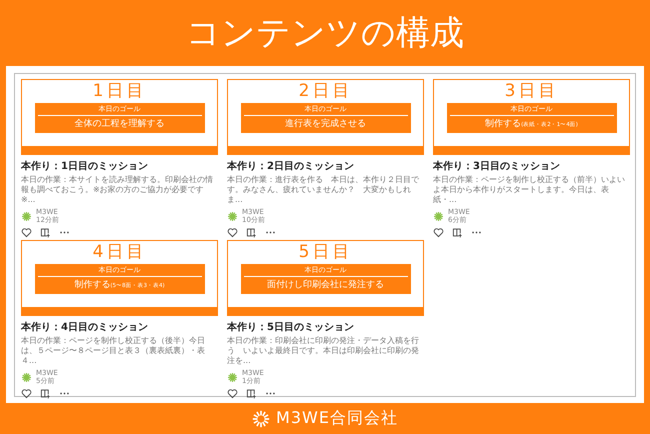  I want to click on goal-text: 進行表を完成させる, so click(325, 124).